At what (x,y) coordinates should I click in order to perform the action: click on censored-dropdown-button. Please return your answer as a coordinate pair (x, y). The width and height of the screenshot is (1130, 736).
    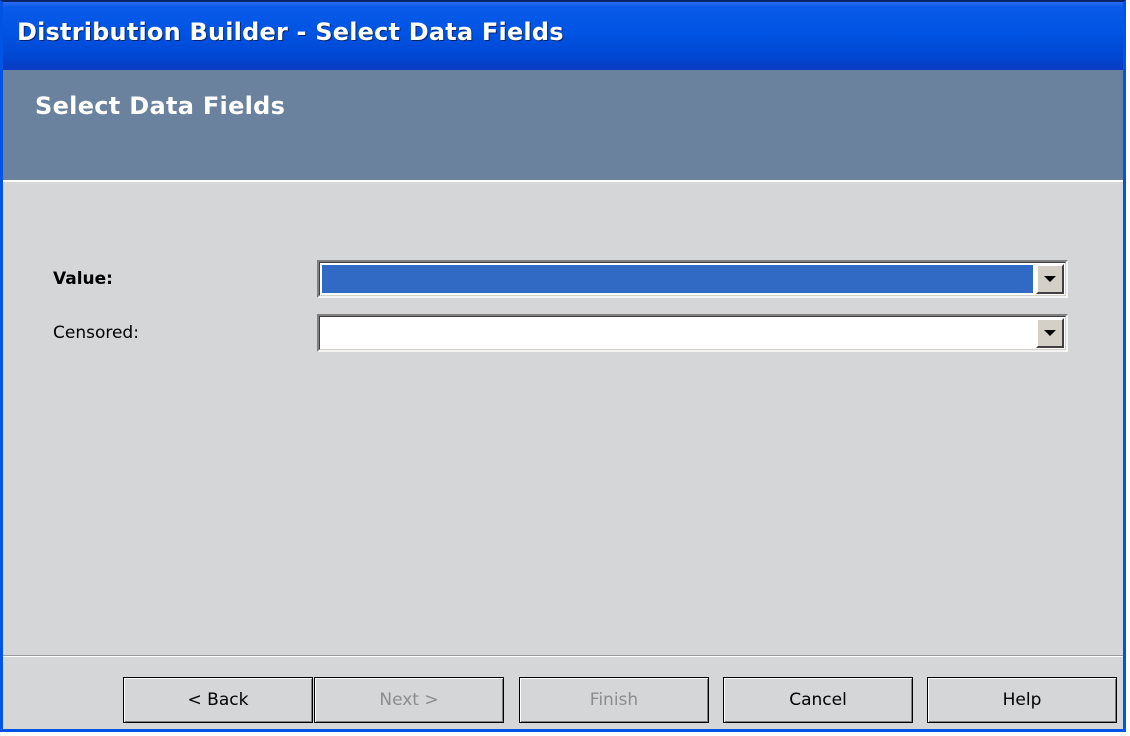
    Looking at the image, I should click on (1050, 333).